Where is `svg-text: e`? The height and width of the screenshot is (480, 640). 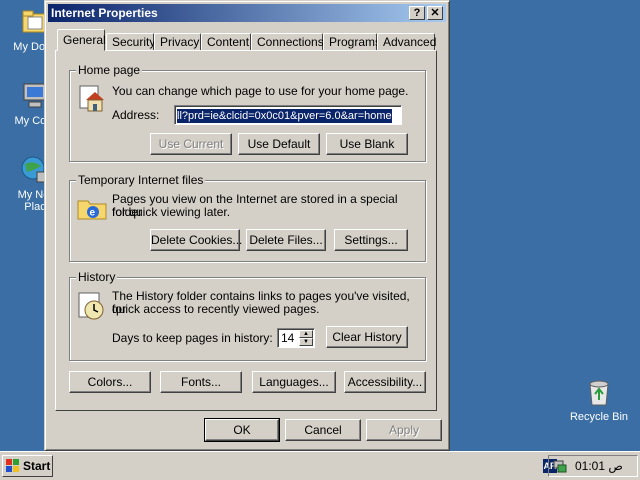 svg-text: e is located at coordinates (93, 213).